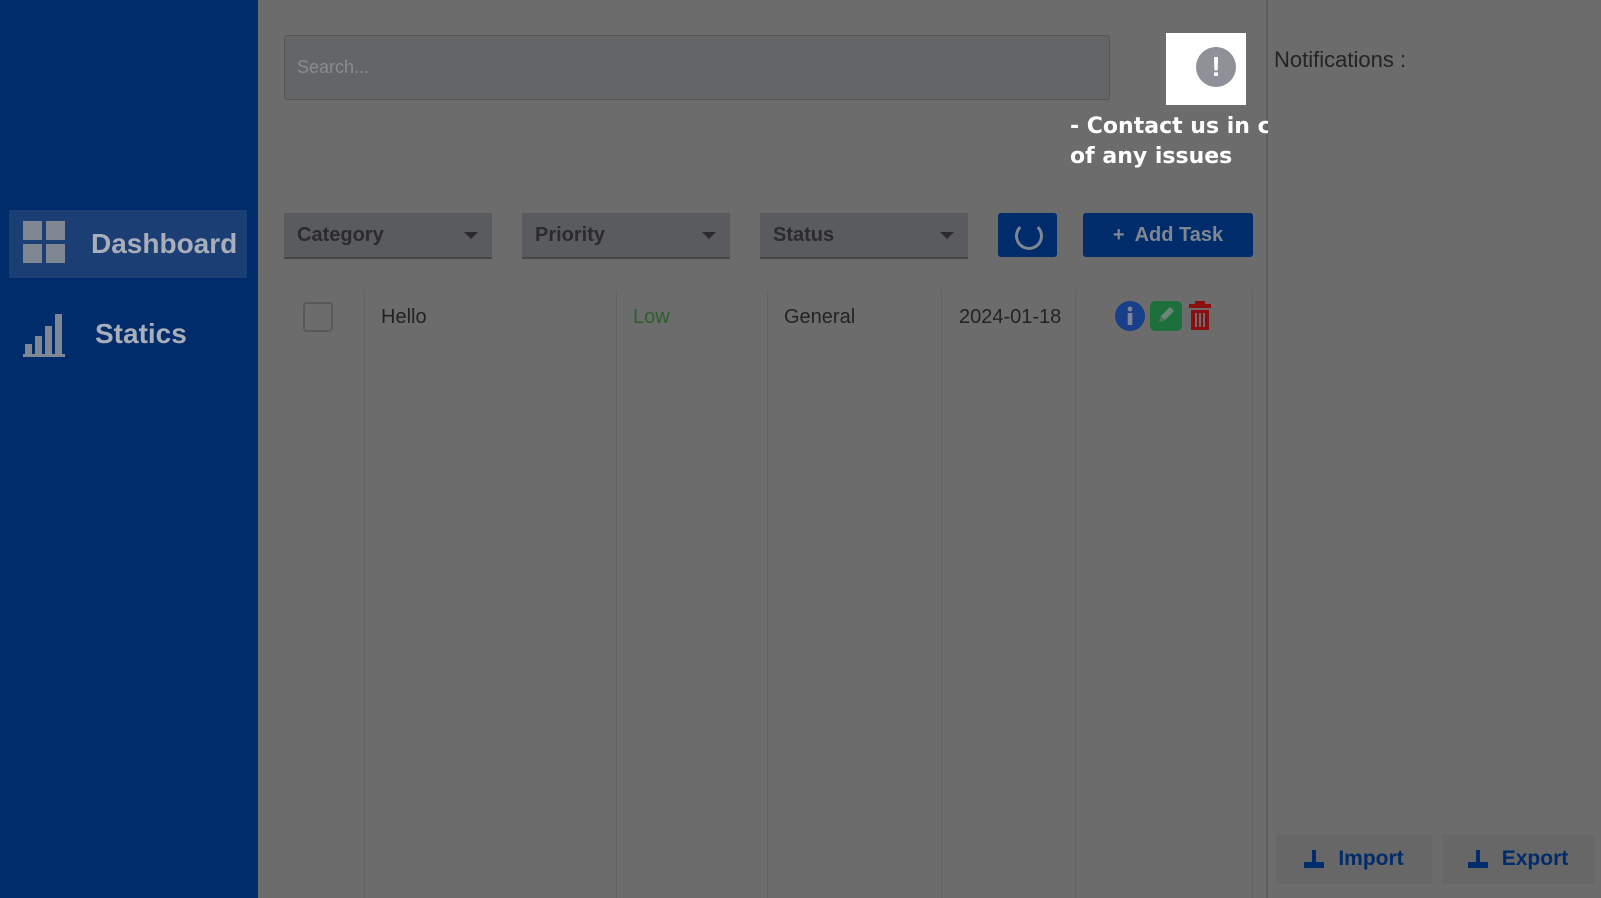 The image size is (1601, 898). What do you see at coordinates (340, 235) in the screenshot?
I see `category-dropdown-label: Category` at bounding box center [340, 235].